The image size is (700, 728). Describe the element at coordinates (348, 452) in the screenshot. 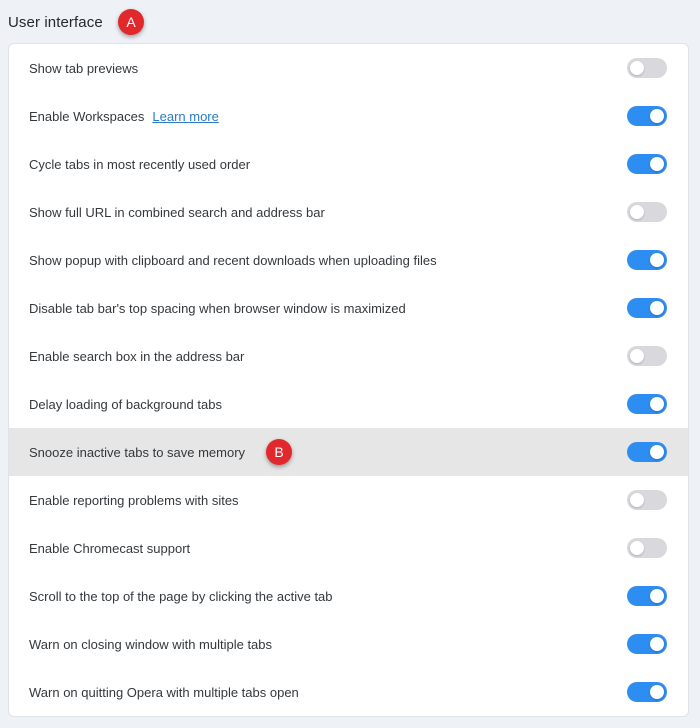

I see `setting-row-snooze-inactive-tabs: Snooze inactive tabs to save memory B` at that location.